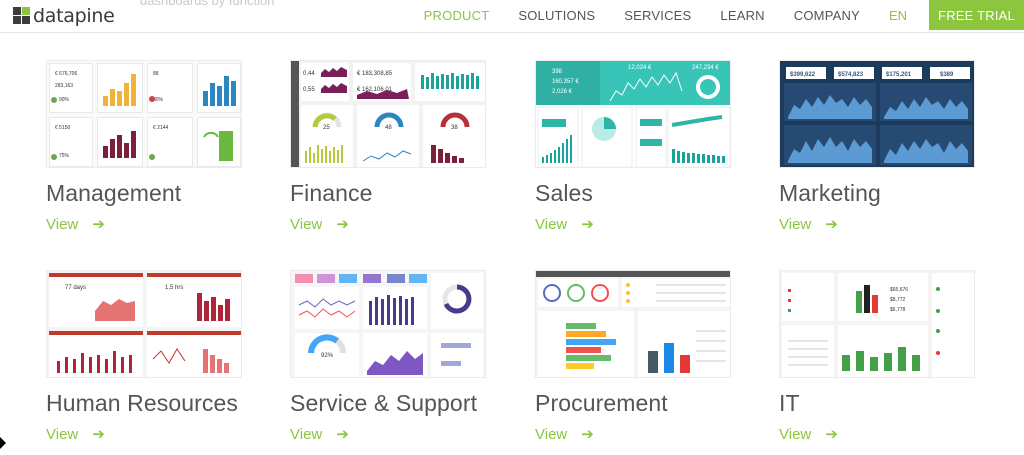 The height and width of the screenshot is (455, 1024). What do you see at coordinates (976, 15) in the screenshot?
I see `free-trial-button: FREE TRIAL` at bounding box center [976, 15].